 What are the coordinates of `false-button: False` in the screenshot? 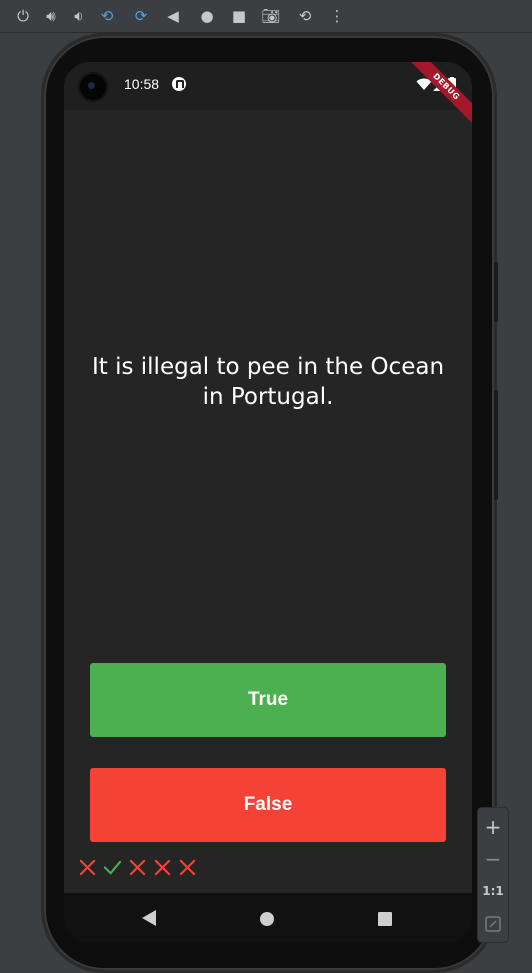 It's located at (268, 805).